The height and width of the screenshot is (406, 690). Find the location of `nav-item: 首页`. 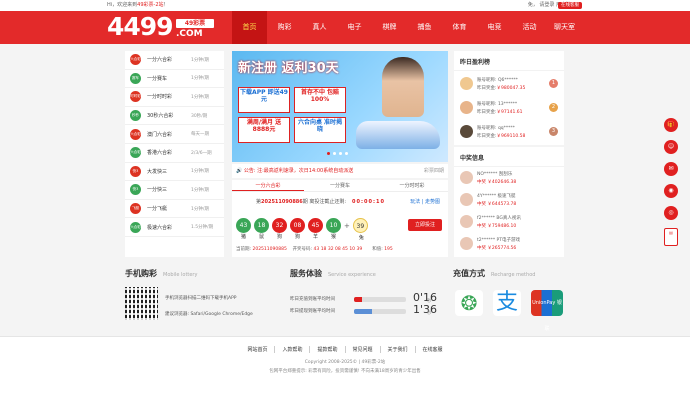

nav-item: 首页 is located at coordinates (249, 27).